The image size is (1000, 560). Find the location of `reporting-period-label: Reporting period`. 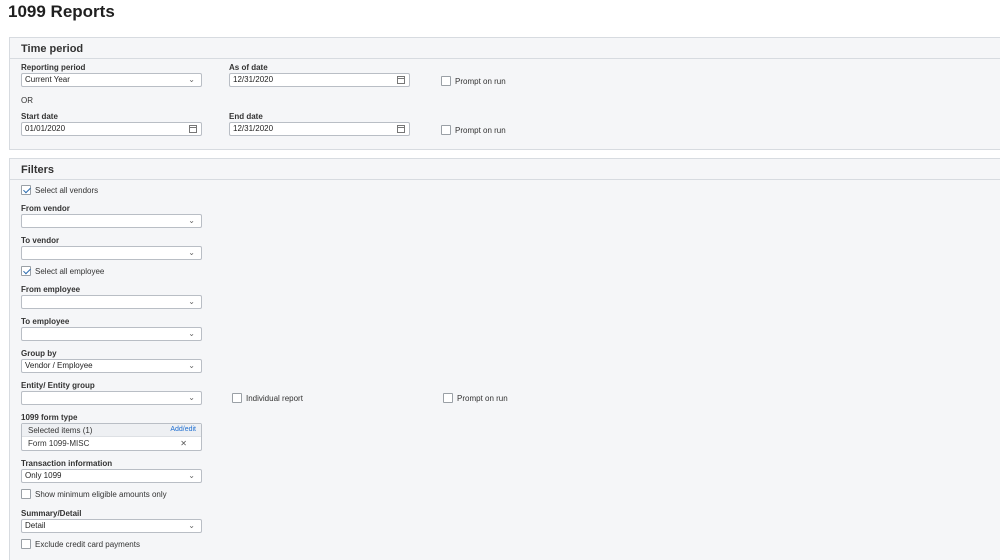

reporting-period-label: Reporting period is located at coordinates (53, 67).